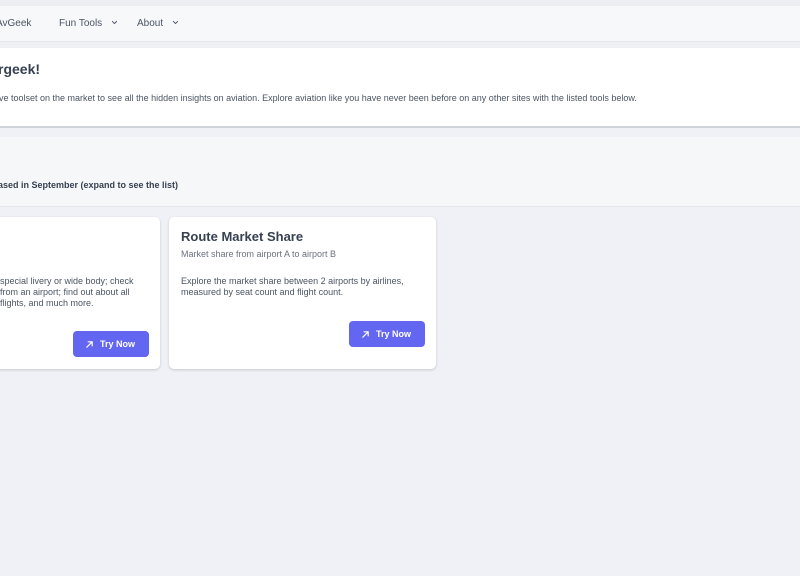 This screenshot has width=800, height=576. Describe the element at coordinates (81, 23) in the screenshot. I see `nav-fun-tools-label: Fun Tools` at that location.